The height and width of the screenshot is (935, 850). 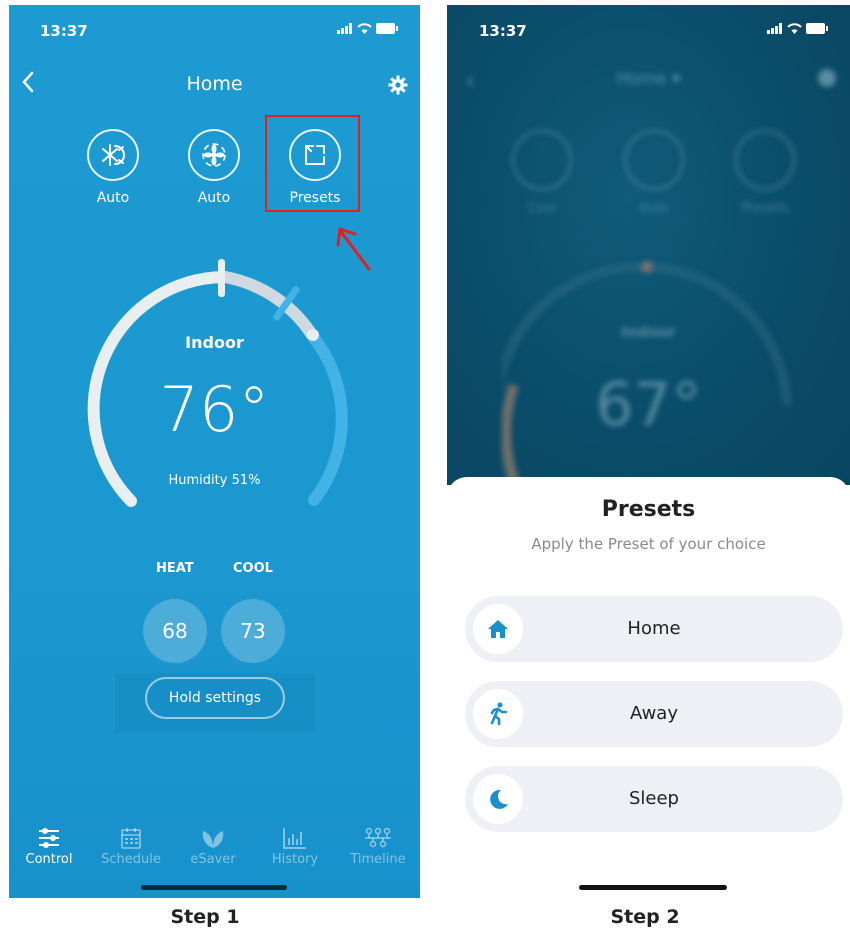 What do you see at coordinates (214, 409) in the screenshot?
I see `current-temperature: 76°` at bounding box center [214, 409].